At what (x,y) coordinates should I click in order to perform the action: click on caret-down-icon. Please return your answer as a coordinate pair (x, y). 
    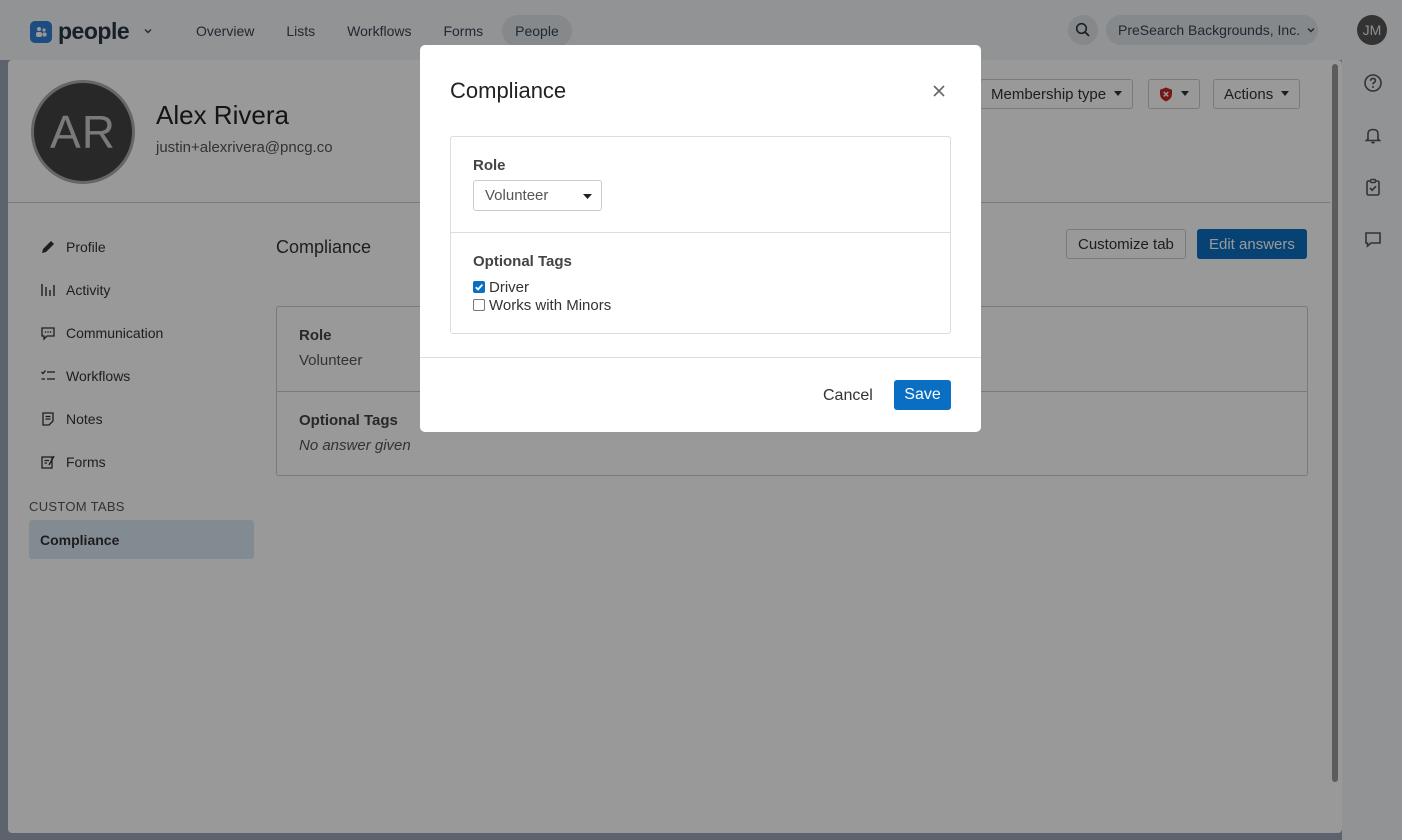
    Looking at the image, I should click on (587, 196).